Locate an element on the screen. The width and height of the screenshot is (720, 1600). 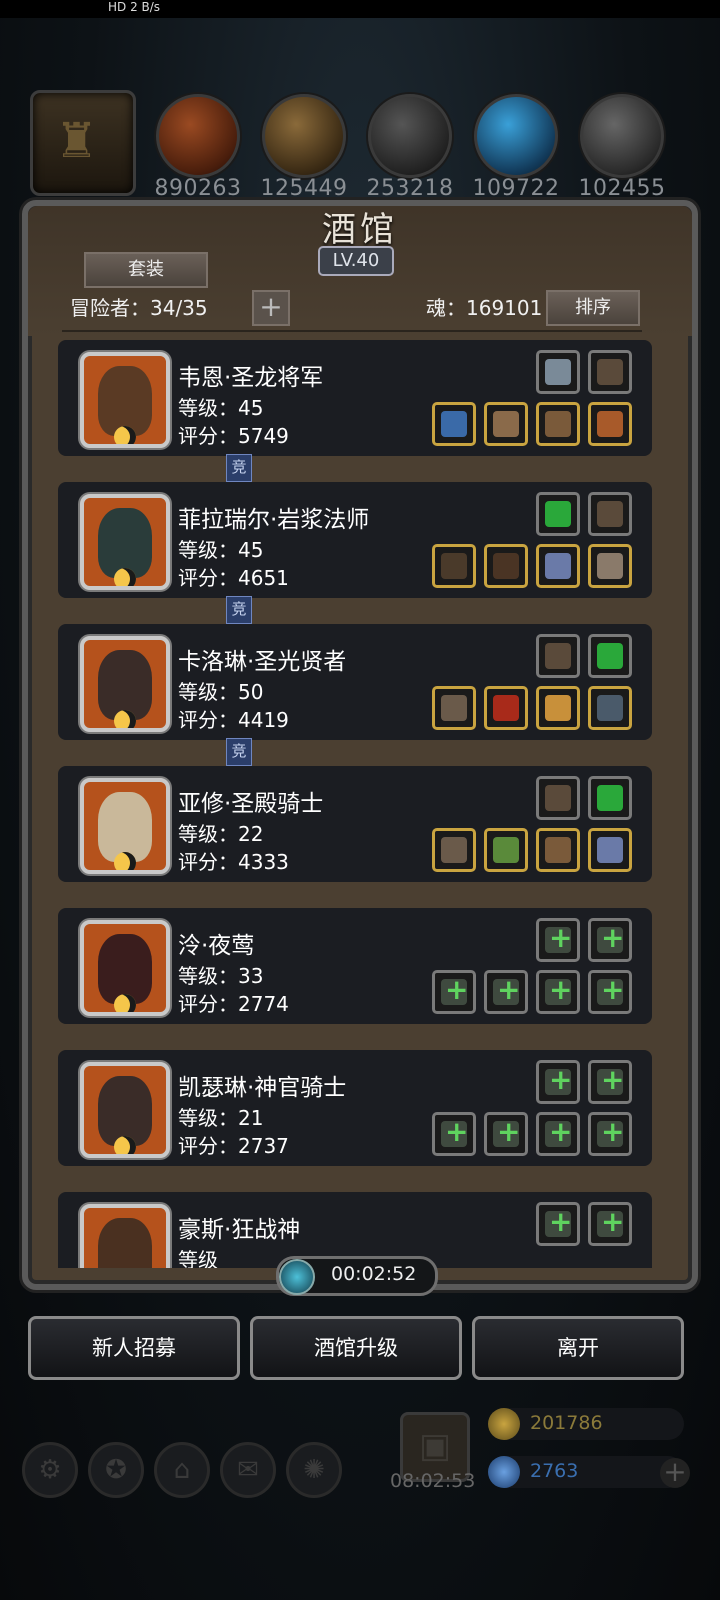
hero-level: 等级 is located at coordinates (198, 1258).